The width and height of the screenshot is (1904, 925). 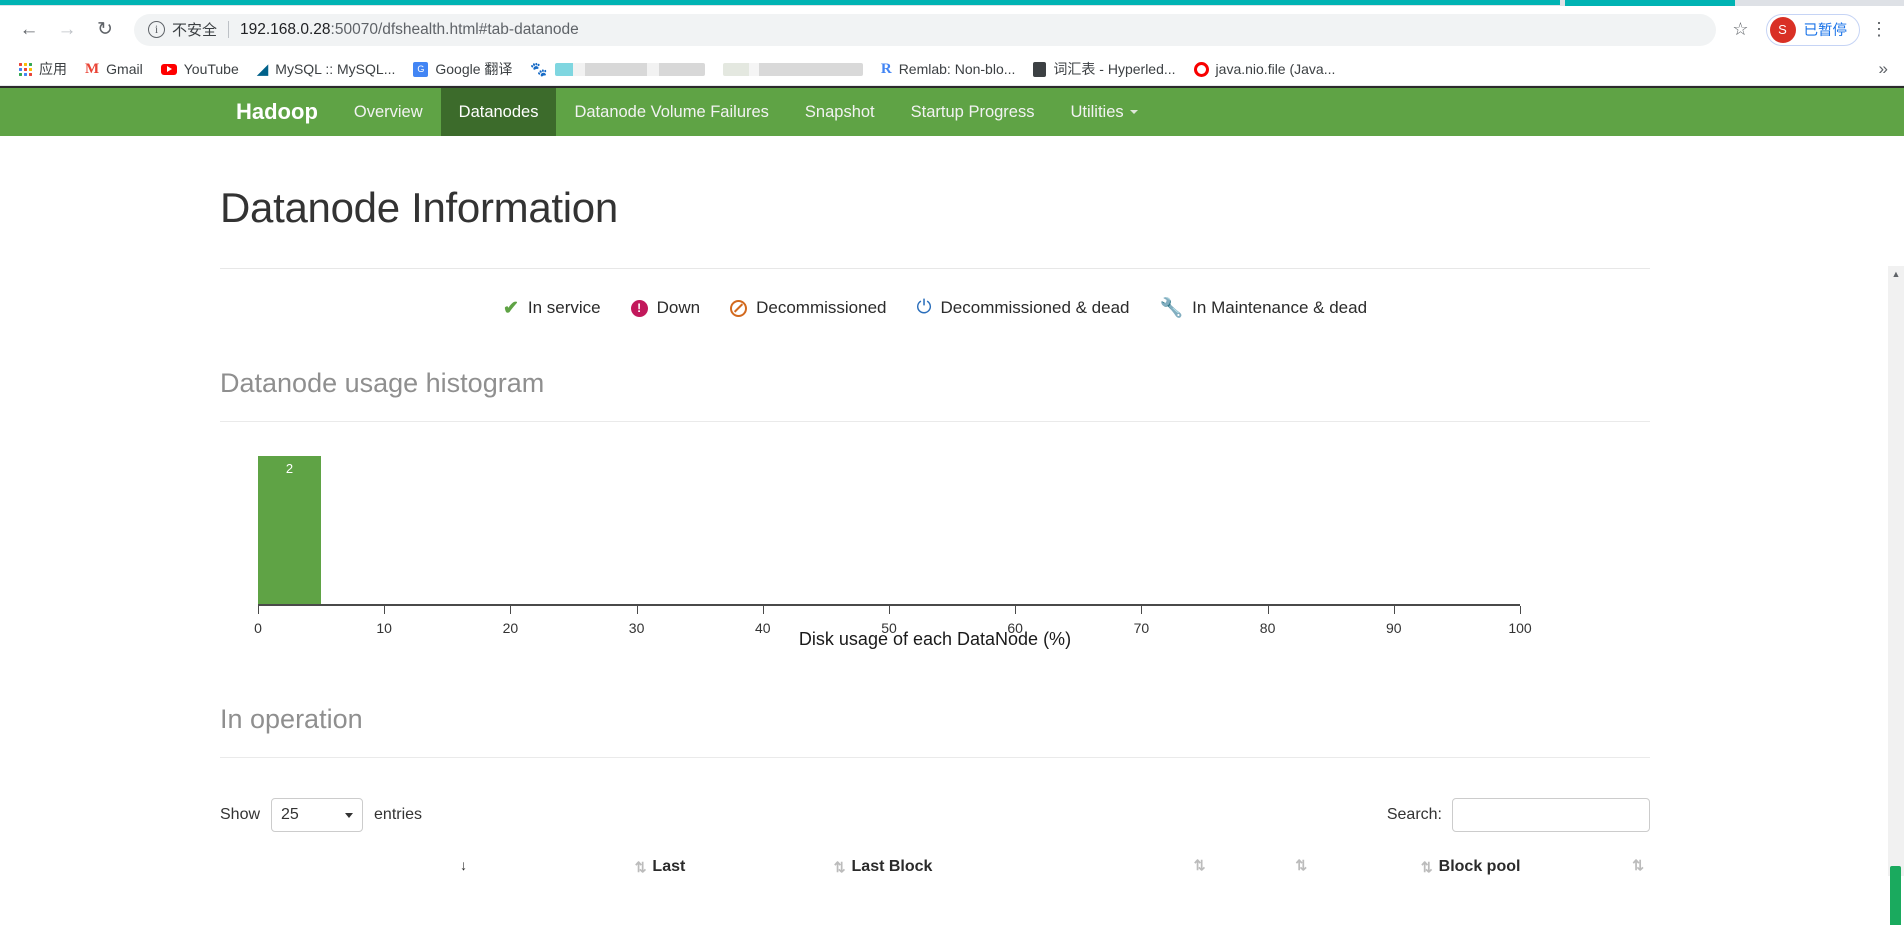 What do you see at coordinates (1201, 69) in the screenshot?
I see `oracle-icon` at bounding box center [1201, 69].